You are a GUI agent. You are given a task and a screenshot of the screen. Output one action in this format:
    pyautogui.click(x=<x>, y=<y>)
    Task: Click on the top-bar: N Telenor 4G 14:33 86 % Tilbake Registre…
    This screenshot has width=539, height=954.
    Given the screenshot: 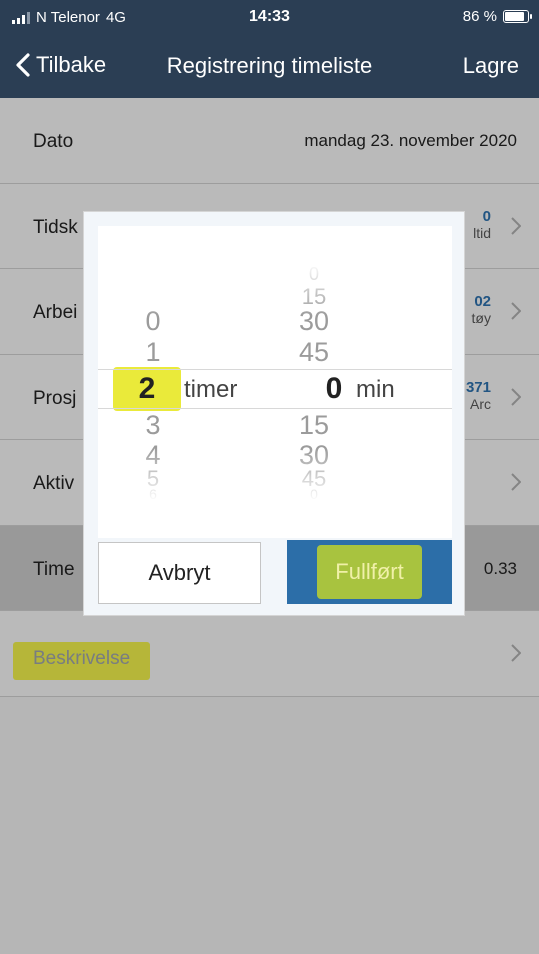 What is the action you would take?
    pyautogui.click(x=269, y=49)
    